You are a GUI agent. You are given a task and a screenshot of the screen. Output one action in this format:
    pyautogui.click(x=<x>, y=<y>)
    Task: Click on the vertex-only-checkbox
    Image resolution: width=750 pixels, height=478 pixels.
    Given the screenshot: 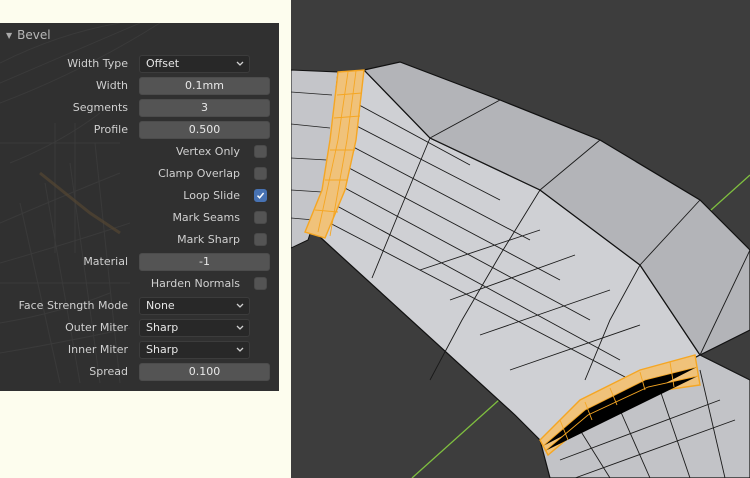 What is the action you would take?
    pyautogui.click(x=260, y=151)
    